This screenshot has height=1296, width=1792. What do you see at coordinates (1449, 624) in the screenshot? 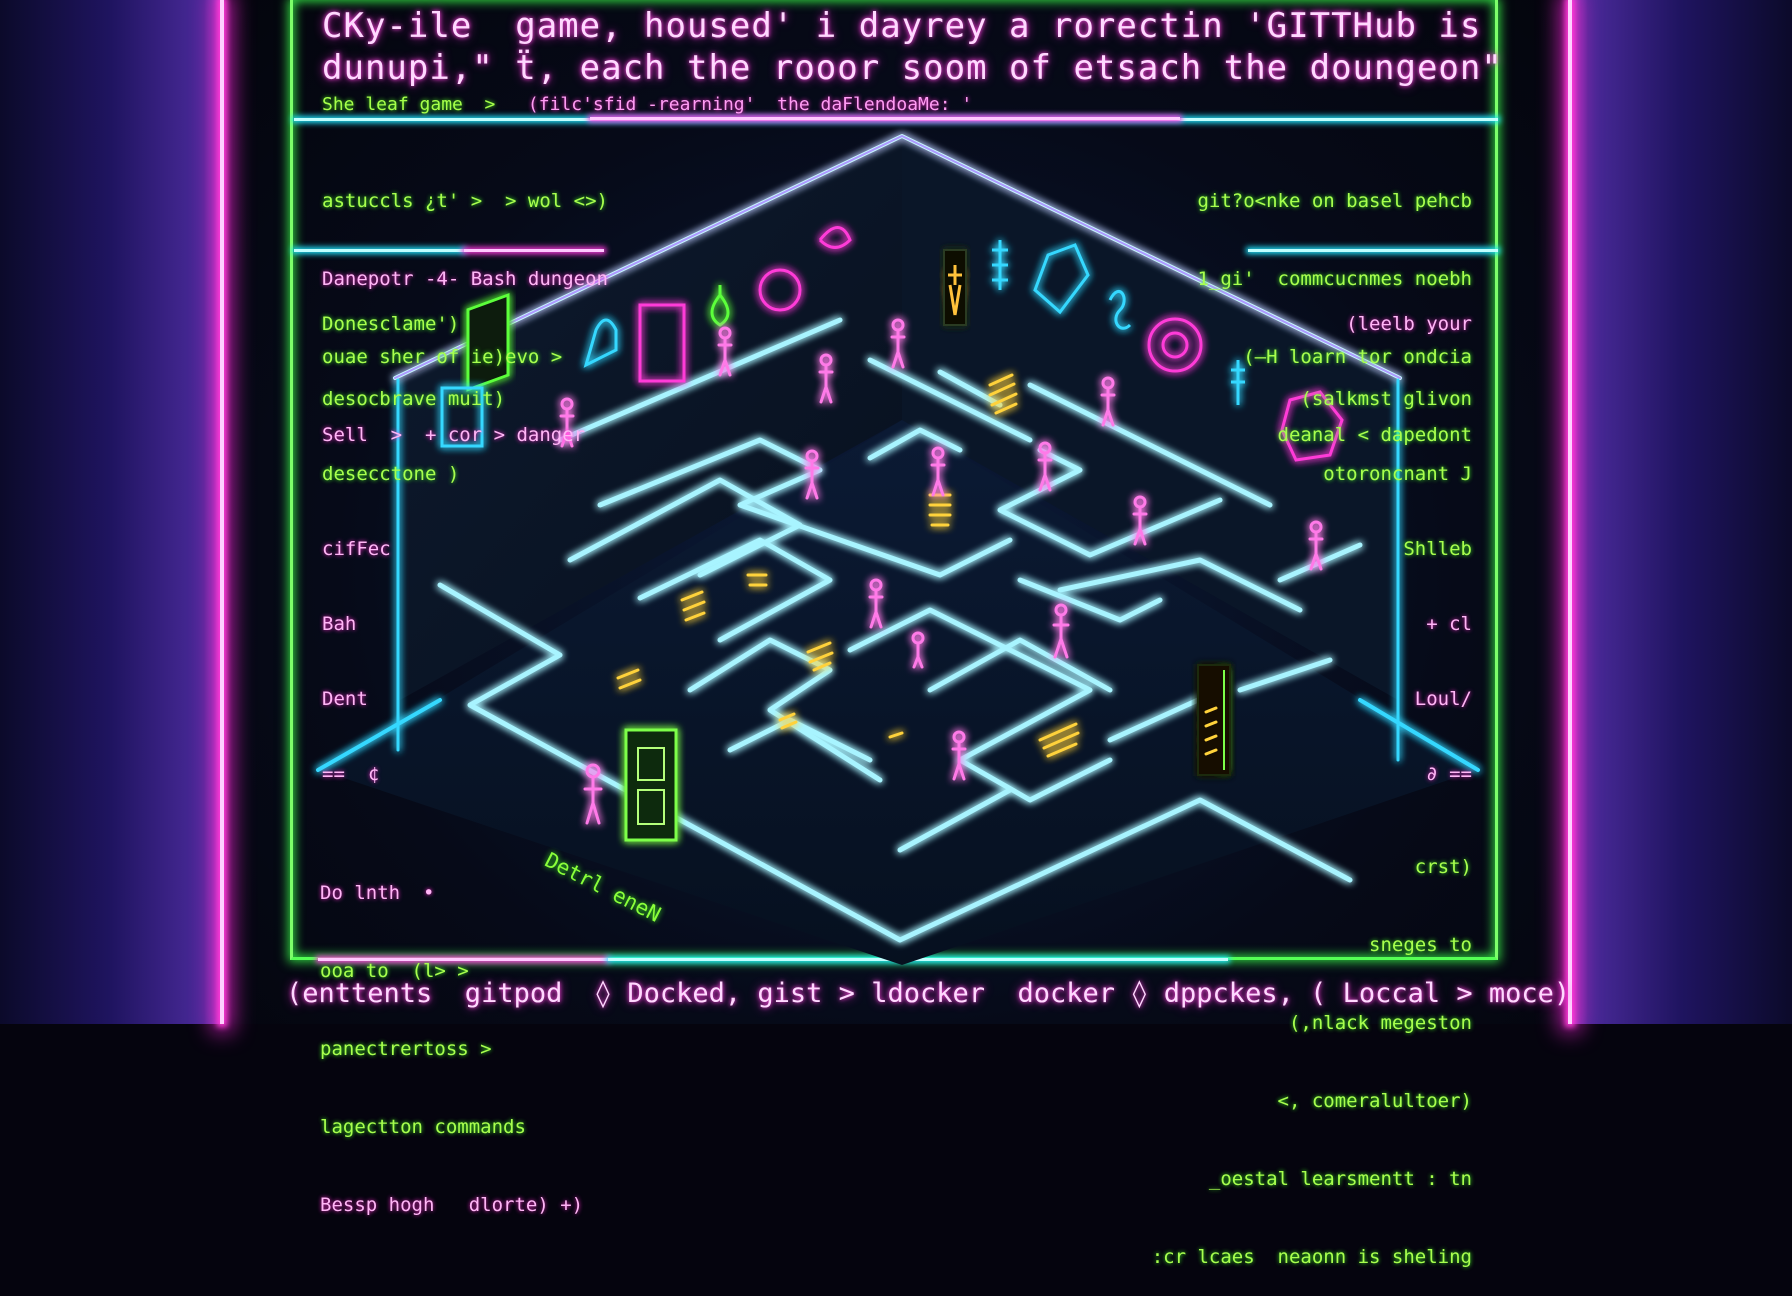
I see `log-line: + cl` at bounding box center [1449, 624].